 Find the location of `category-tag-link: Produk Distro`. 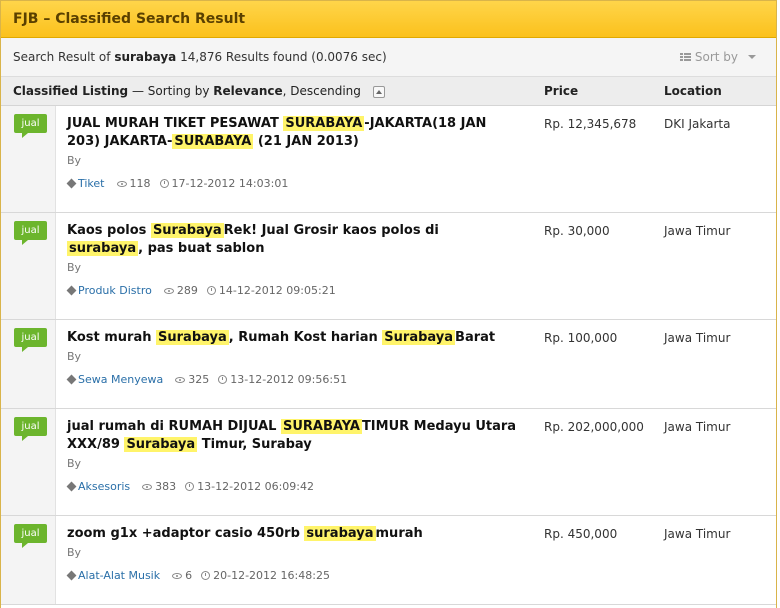

category-tag-link: Produk Distro is located at coordinates (115, 290).